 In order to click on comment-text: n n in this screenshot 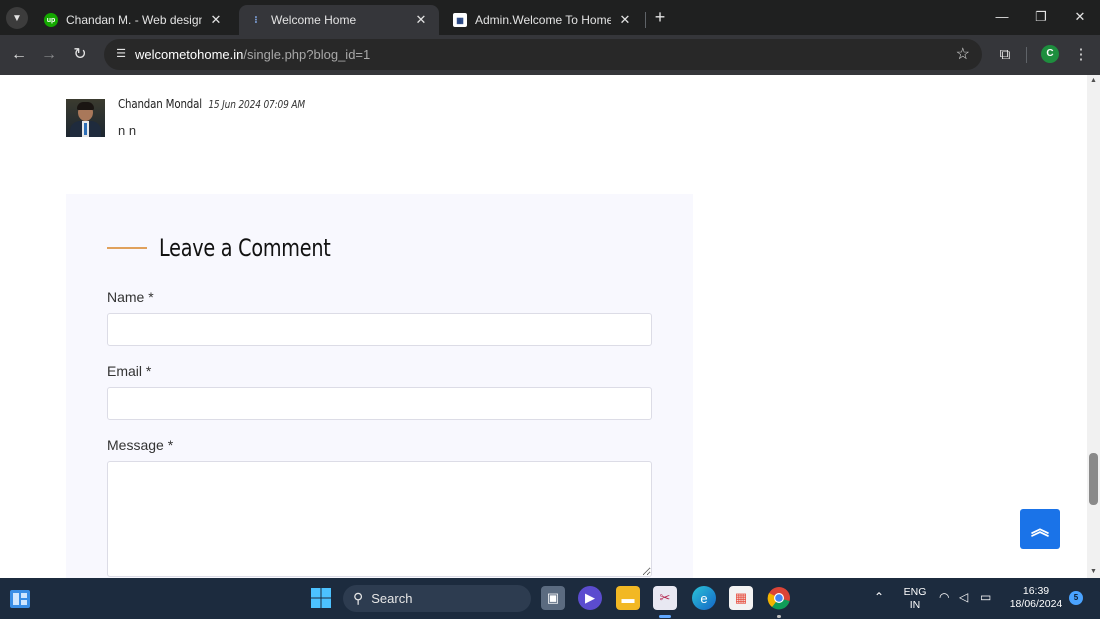, I will do `click(127, 130)`.